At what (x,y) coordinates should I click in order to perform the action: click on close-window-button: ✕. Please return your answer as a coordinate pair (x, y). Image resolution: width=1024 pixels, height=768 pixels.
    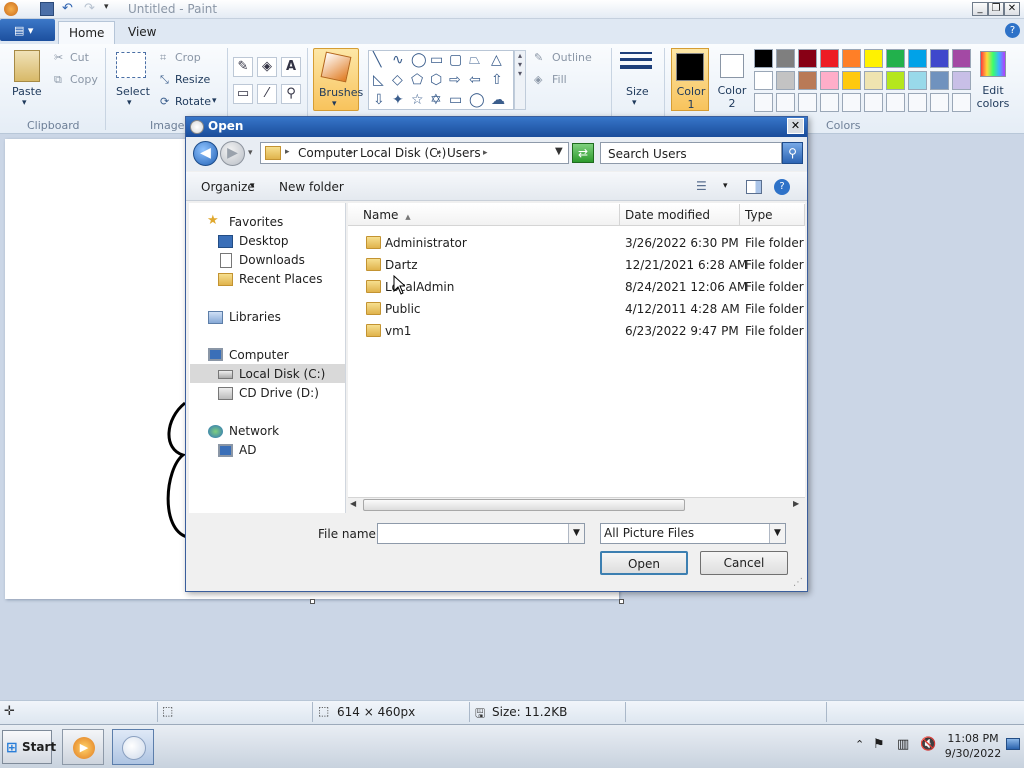
    Looking at the image, I should click on (1012, 9).